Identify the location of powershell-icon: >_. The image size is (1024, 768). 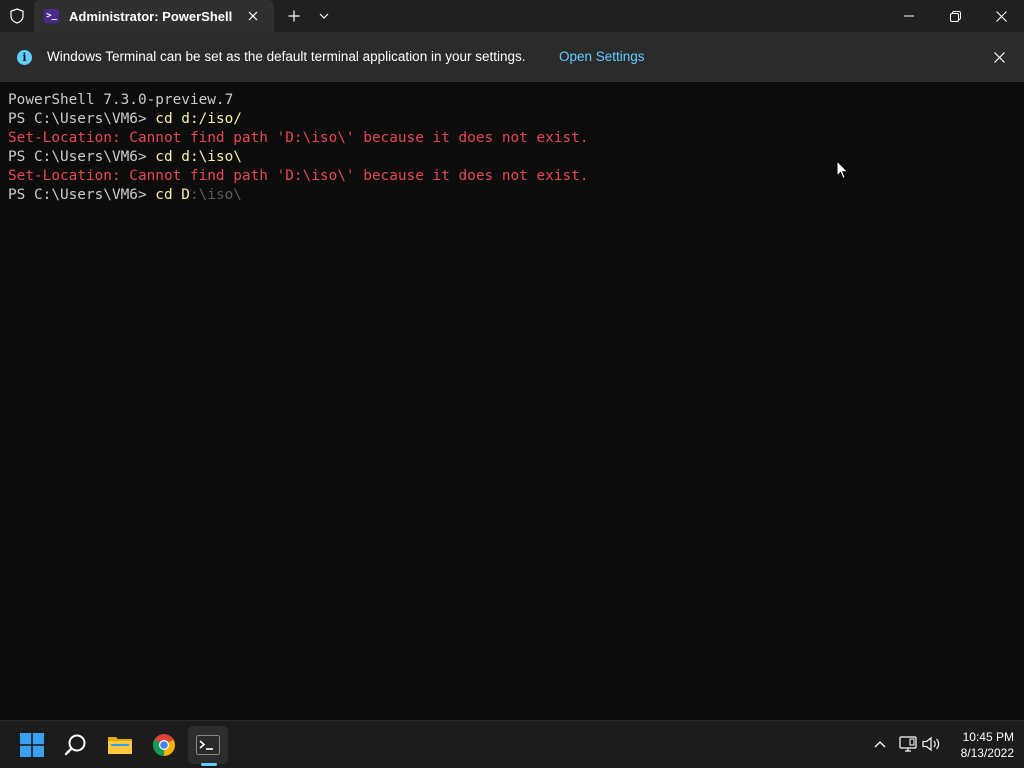
(51, 16).